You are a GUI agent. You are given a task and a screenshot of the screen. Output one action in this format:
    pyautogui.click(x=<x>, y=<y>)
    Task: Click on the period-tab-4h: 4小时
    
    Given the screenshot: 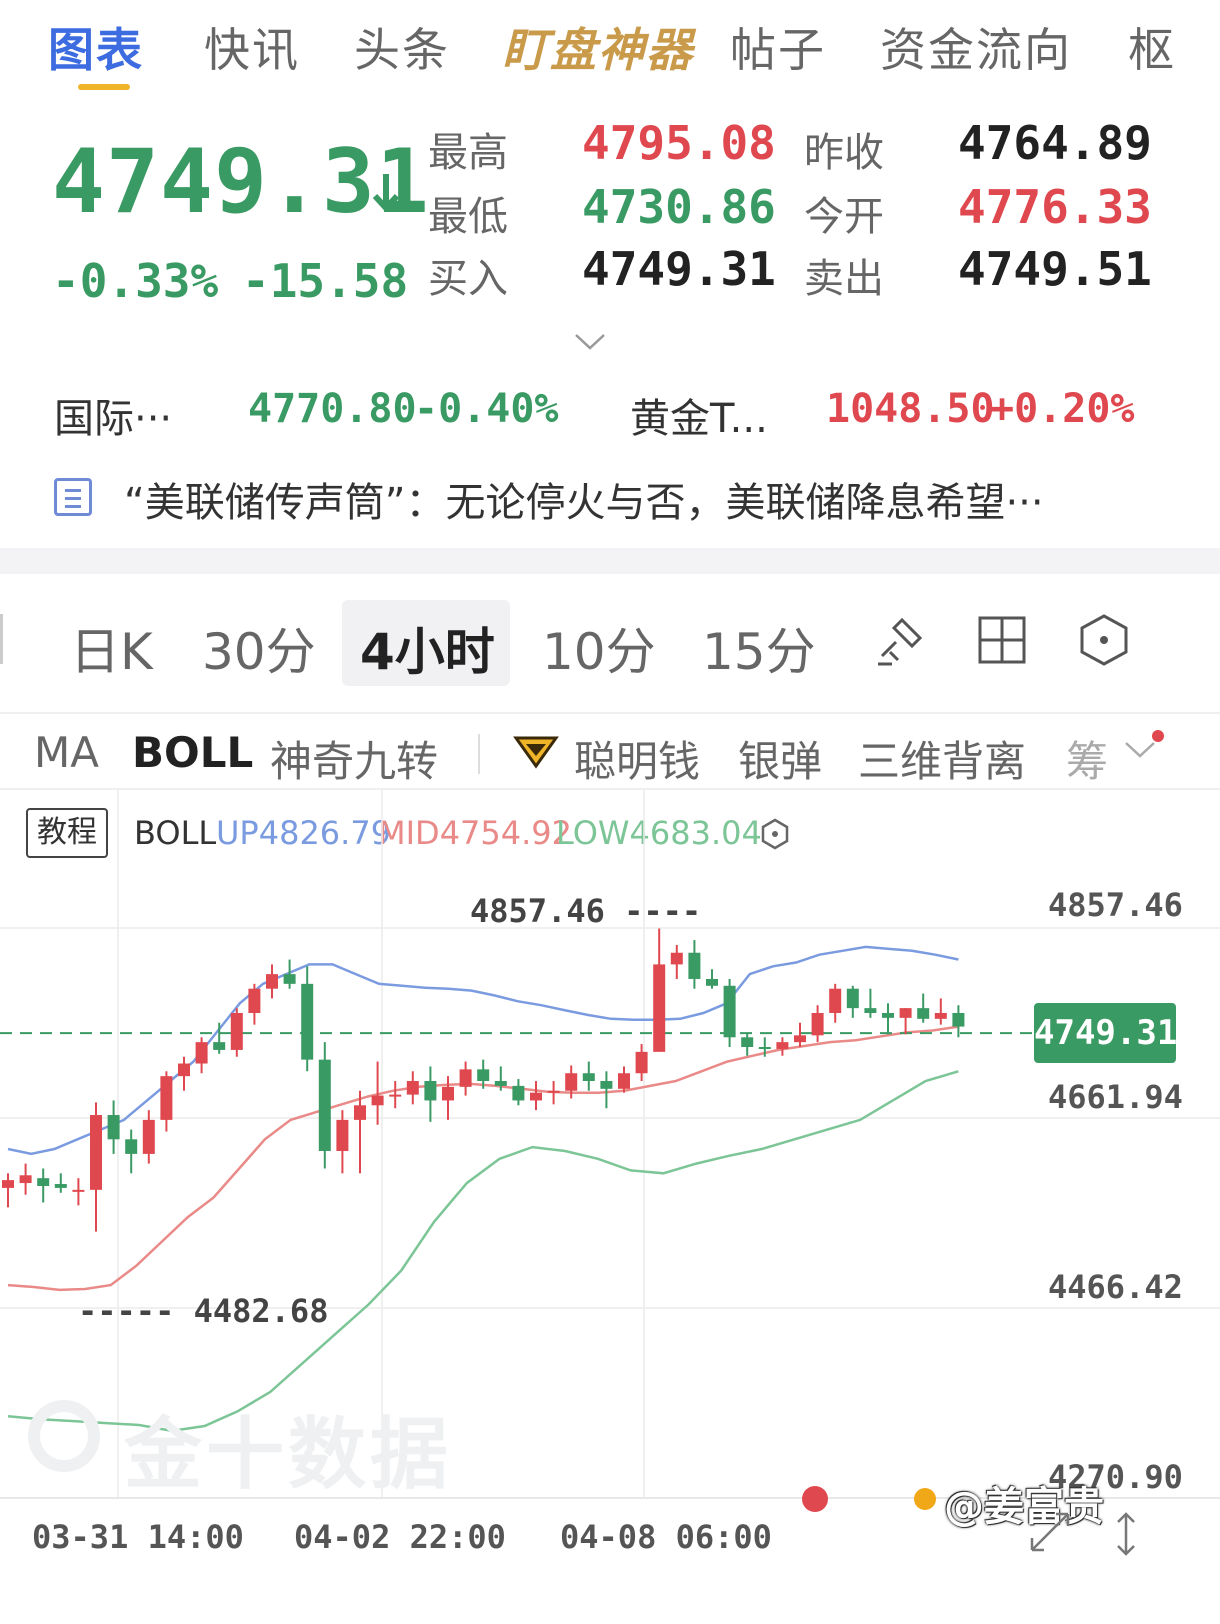 What is the action you would take?
    pyautogui.click(x=427, y=648)
    